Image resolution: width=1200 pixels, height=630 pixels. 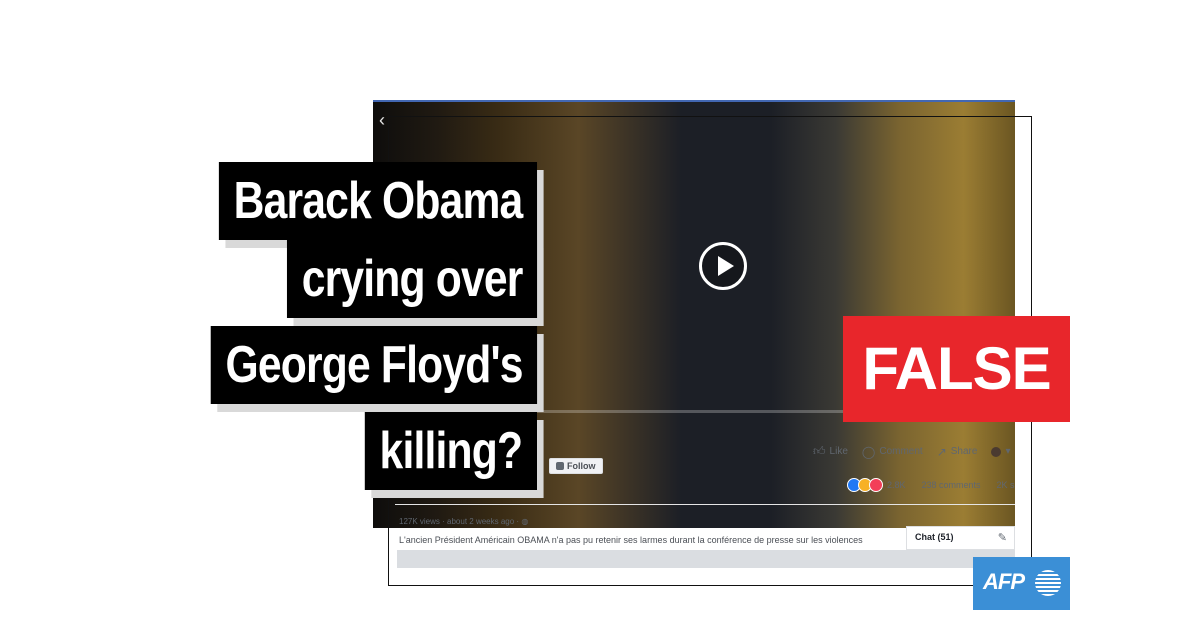 I want to click on post-meta: 127K views · about 2 weeks ago · ◍, so click(x=464, y=521).